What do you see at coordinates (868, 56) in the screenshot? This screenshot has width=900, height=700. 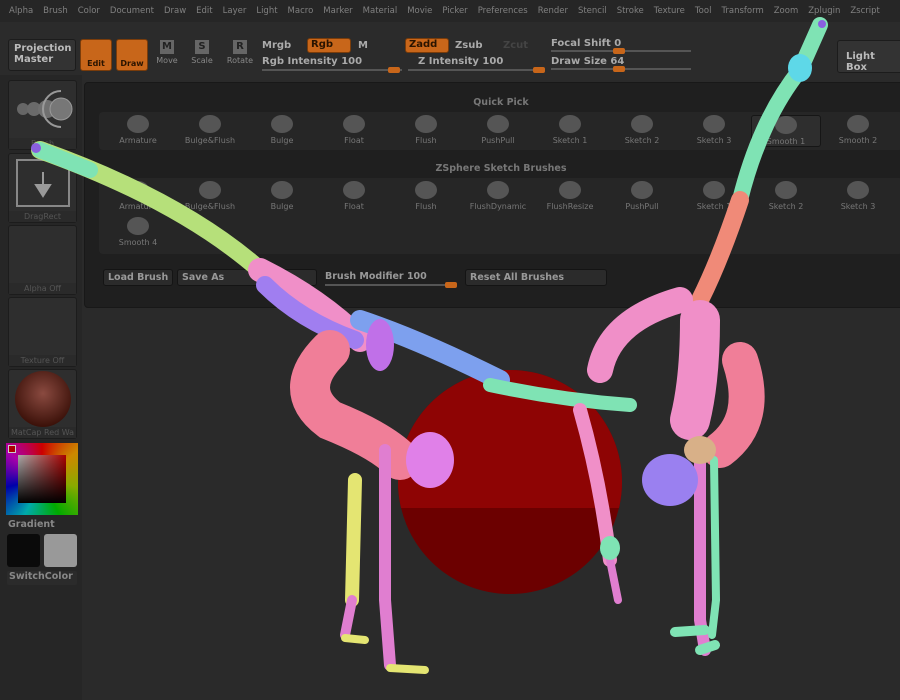 I see `light-box-button: Light Box` at bounding box center [868, 56].